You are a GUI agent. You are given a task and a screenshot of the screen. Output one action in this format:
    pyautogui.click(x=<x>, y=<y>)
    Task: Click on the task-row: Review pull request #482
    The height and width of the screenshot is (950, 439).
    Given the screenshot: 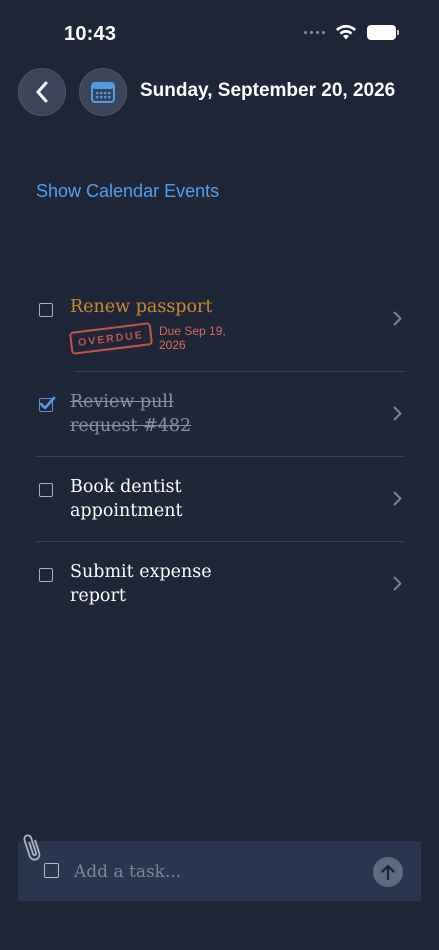 What is the action you would take?
    pyautogui.click(x=220, y=414)
    